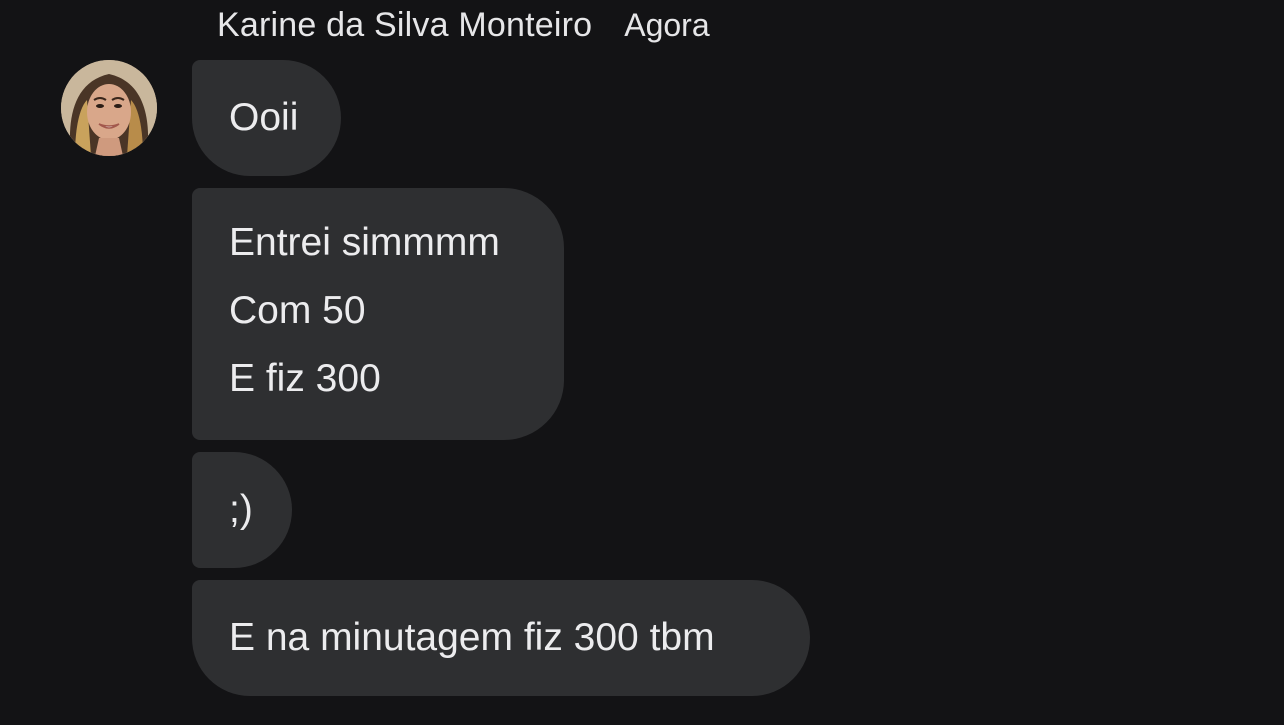  Describe the element at coordinates (305, 378) in the screenshot. I see `message-text: E fiz 300` at that location.